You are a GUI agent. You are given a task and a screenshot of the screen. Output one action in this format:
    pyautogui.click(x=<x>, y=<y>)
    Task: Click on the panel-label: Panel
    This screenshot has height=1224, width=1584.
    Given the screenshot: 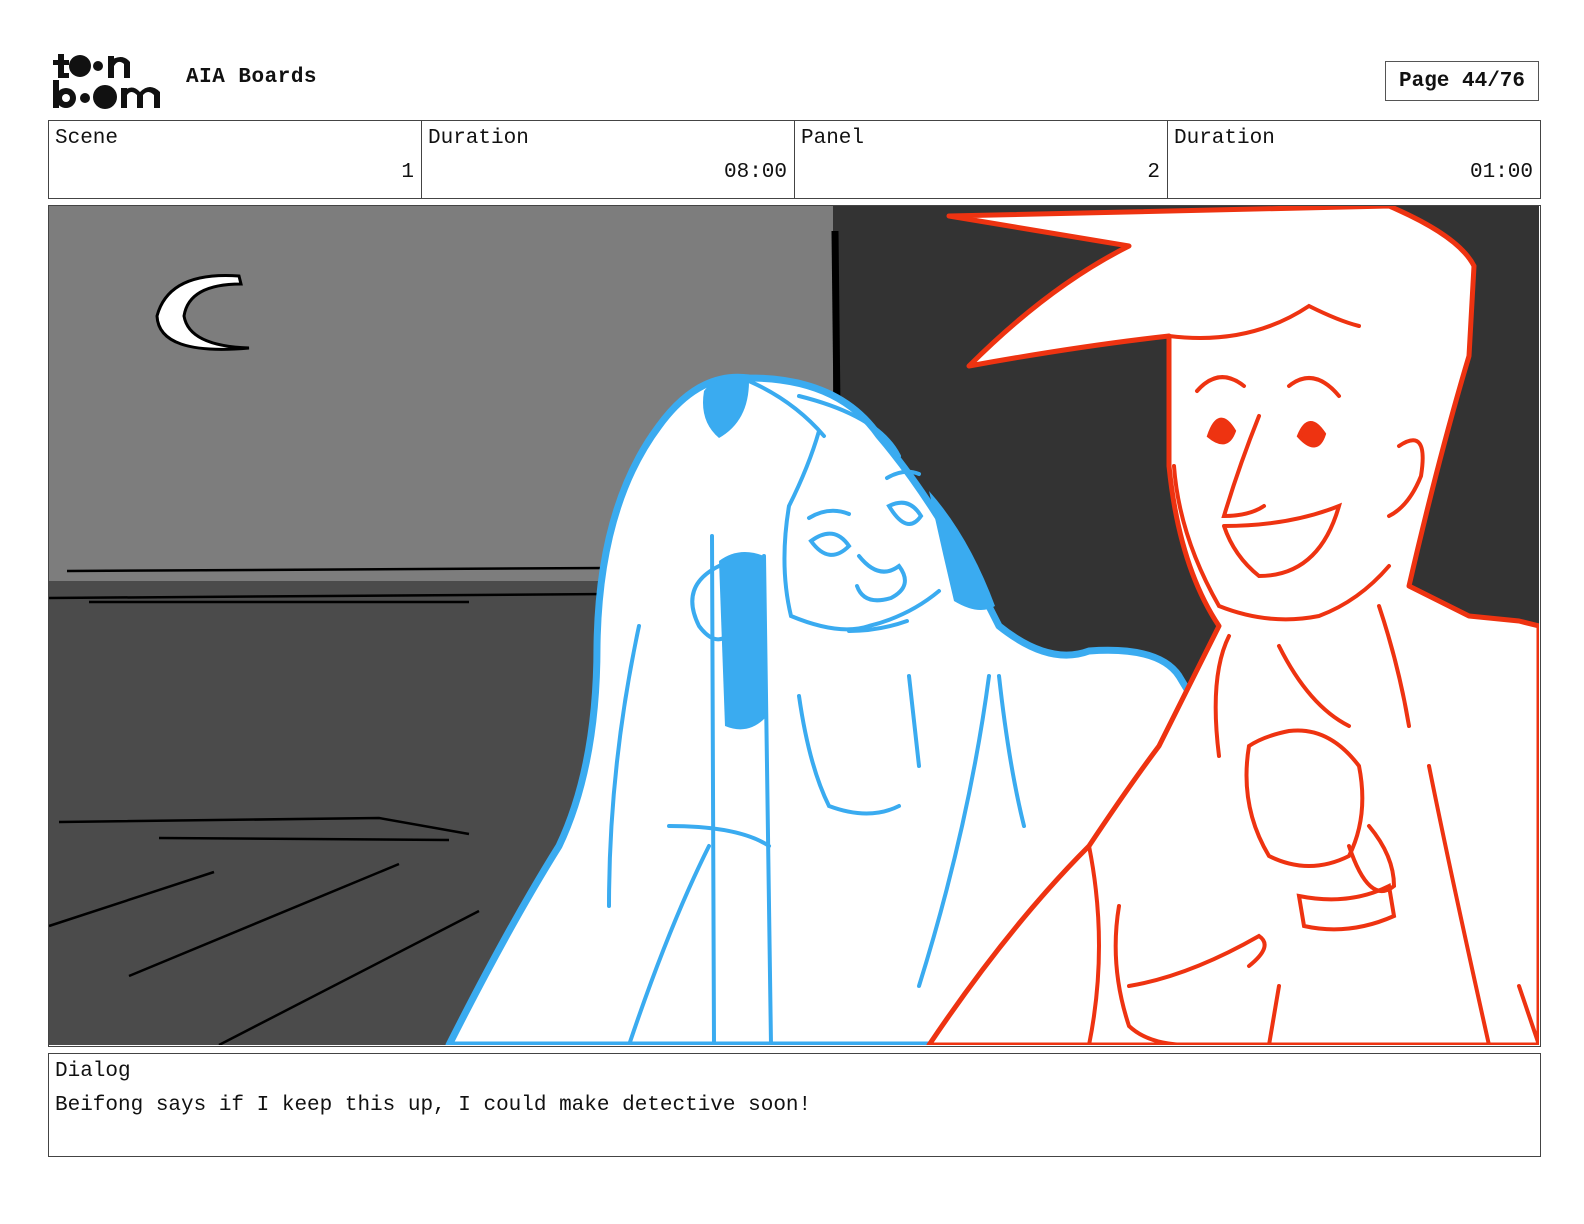 What is the action you would take?
    pyautogui.click(x=833, y=138)
    